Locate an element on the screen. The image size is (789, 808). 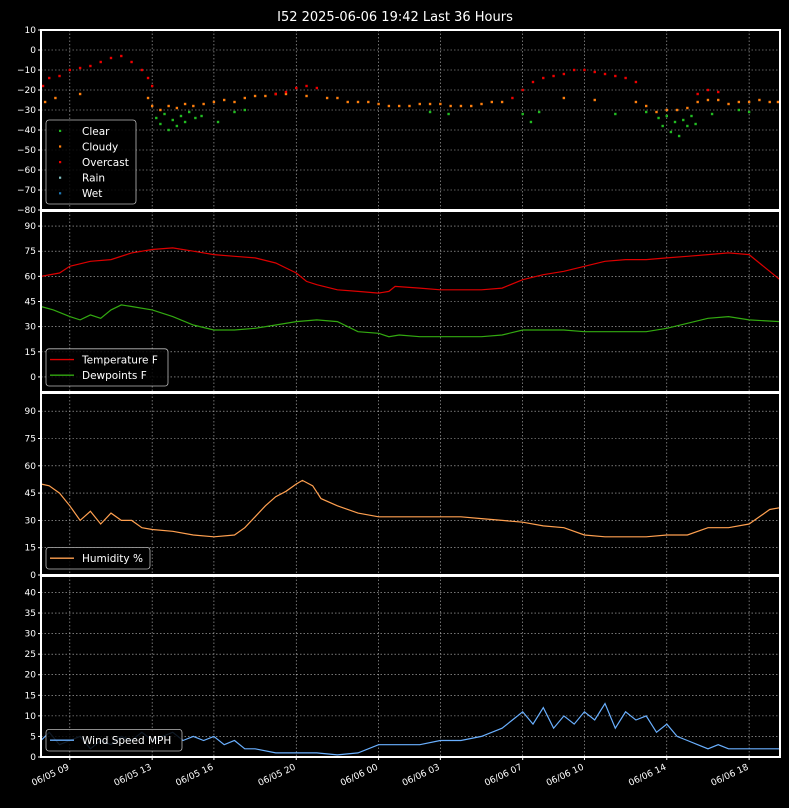
y-tick-label: −30 is located at coordinates (26, 111).